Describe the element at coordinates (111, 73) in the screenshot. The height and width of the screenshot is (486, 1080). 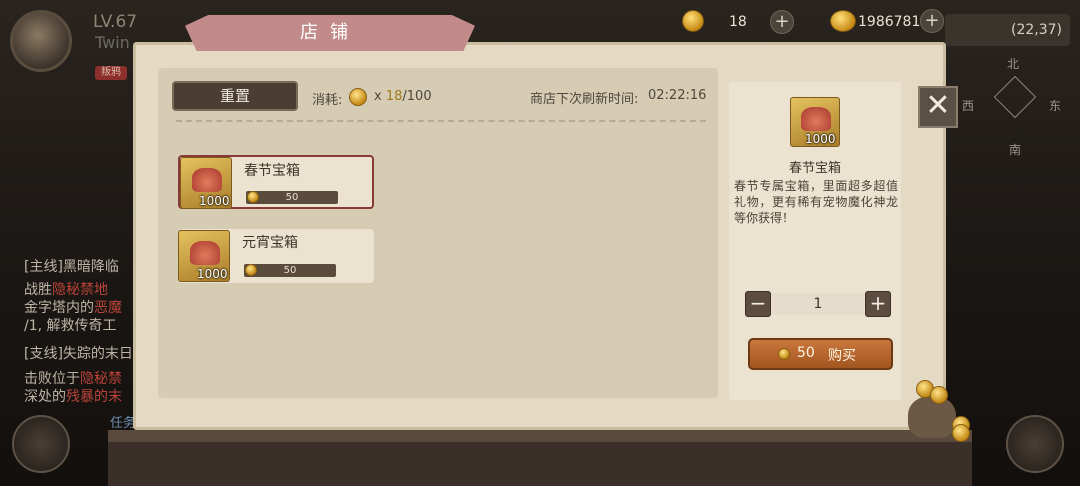
I see `player-tag: 叛鸦` at that location.